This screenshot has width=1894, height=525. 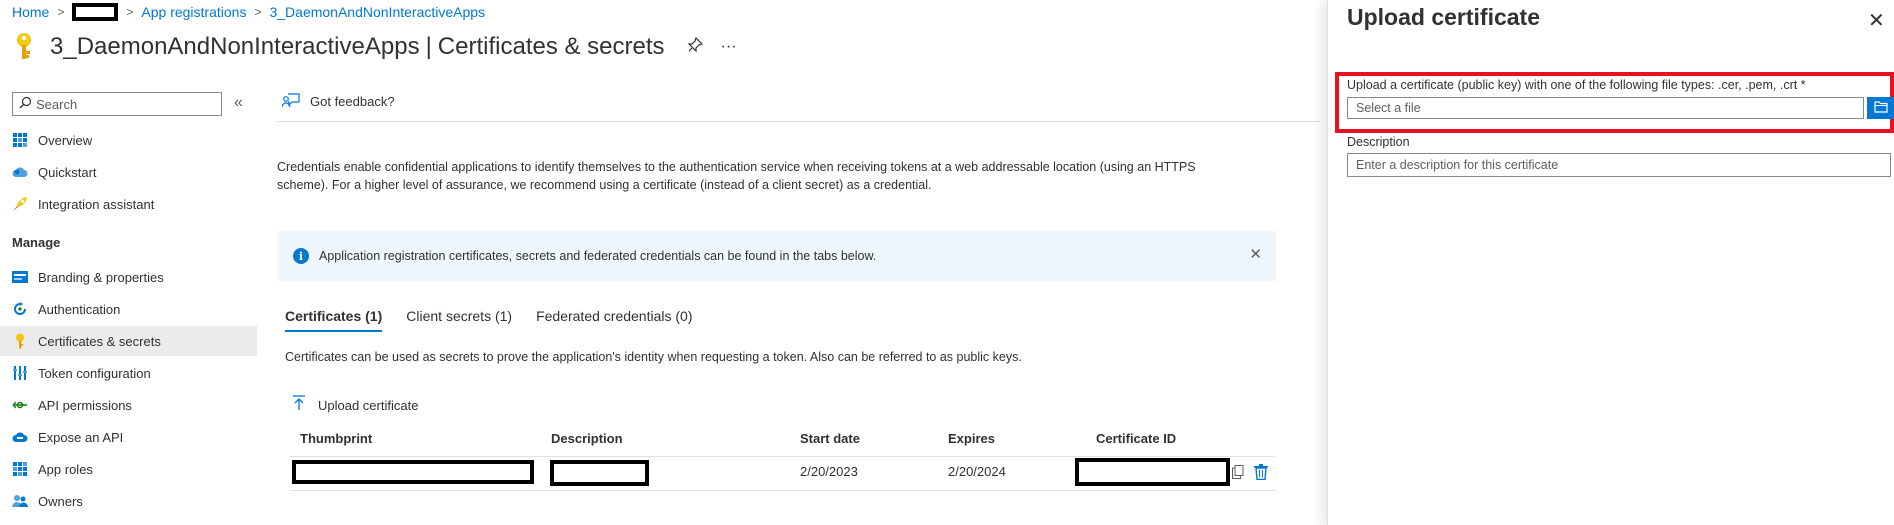 I want to click on breadcrumb-app: 3_DaemonAndNonInteractiveApps, so click(x=377, y=12).